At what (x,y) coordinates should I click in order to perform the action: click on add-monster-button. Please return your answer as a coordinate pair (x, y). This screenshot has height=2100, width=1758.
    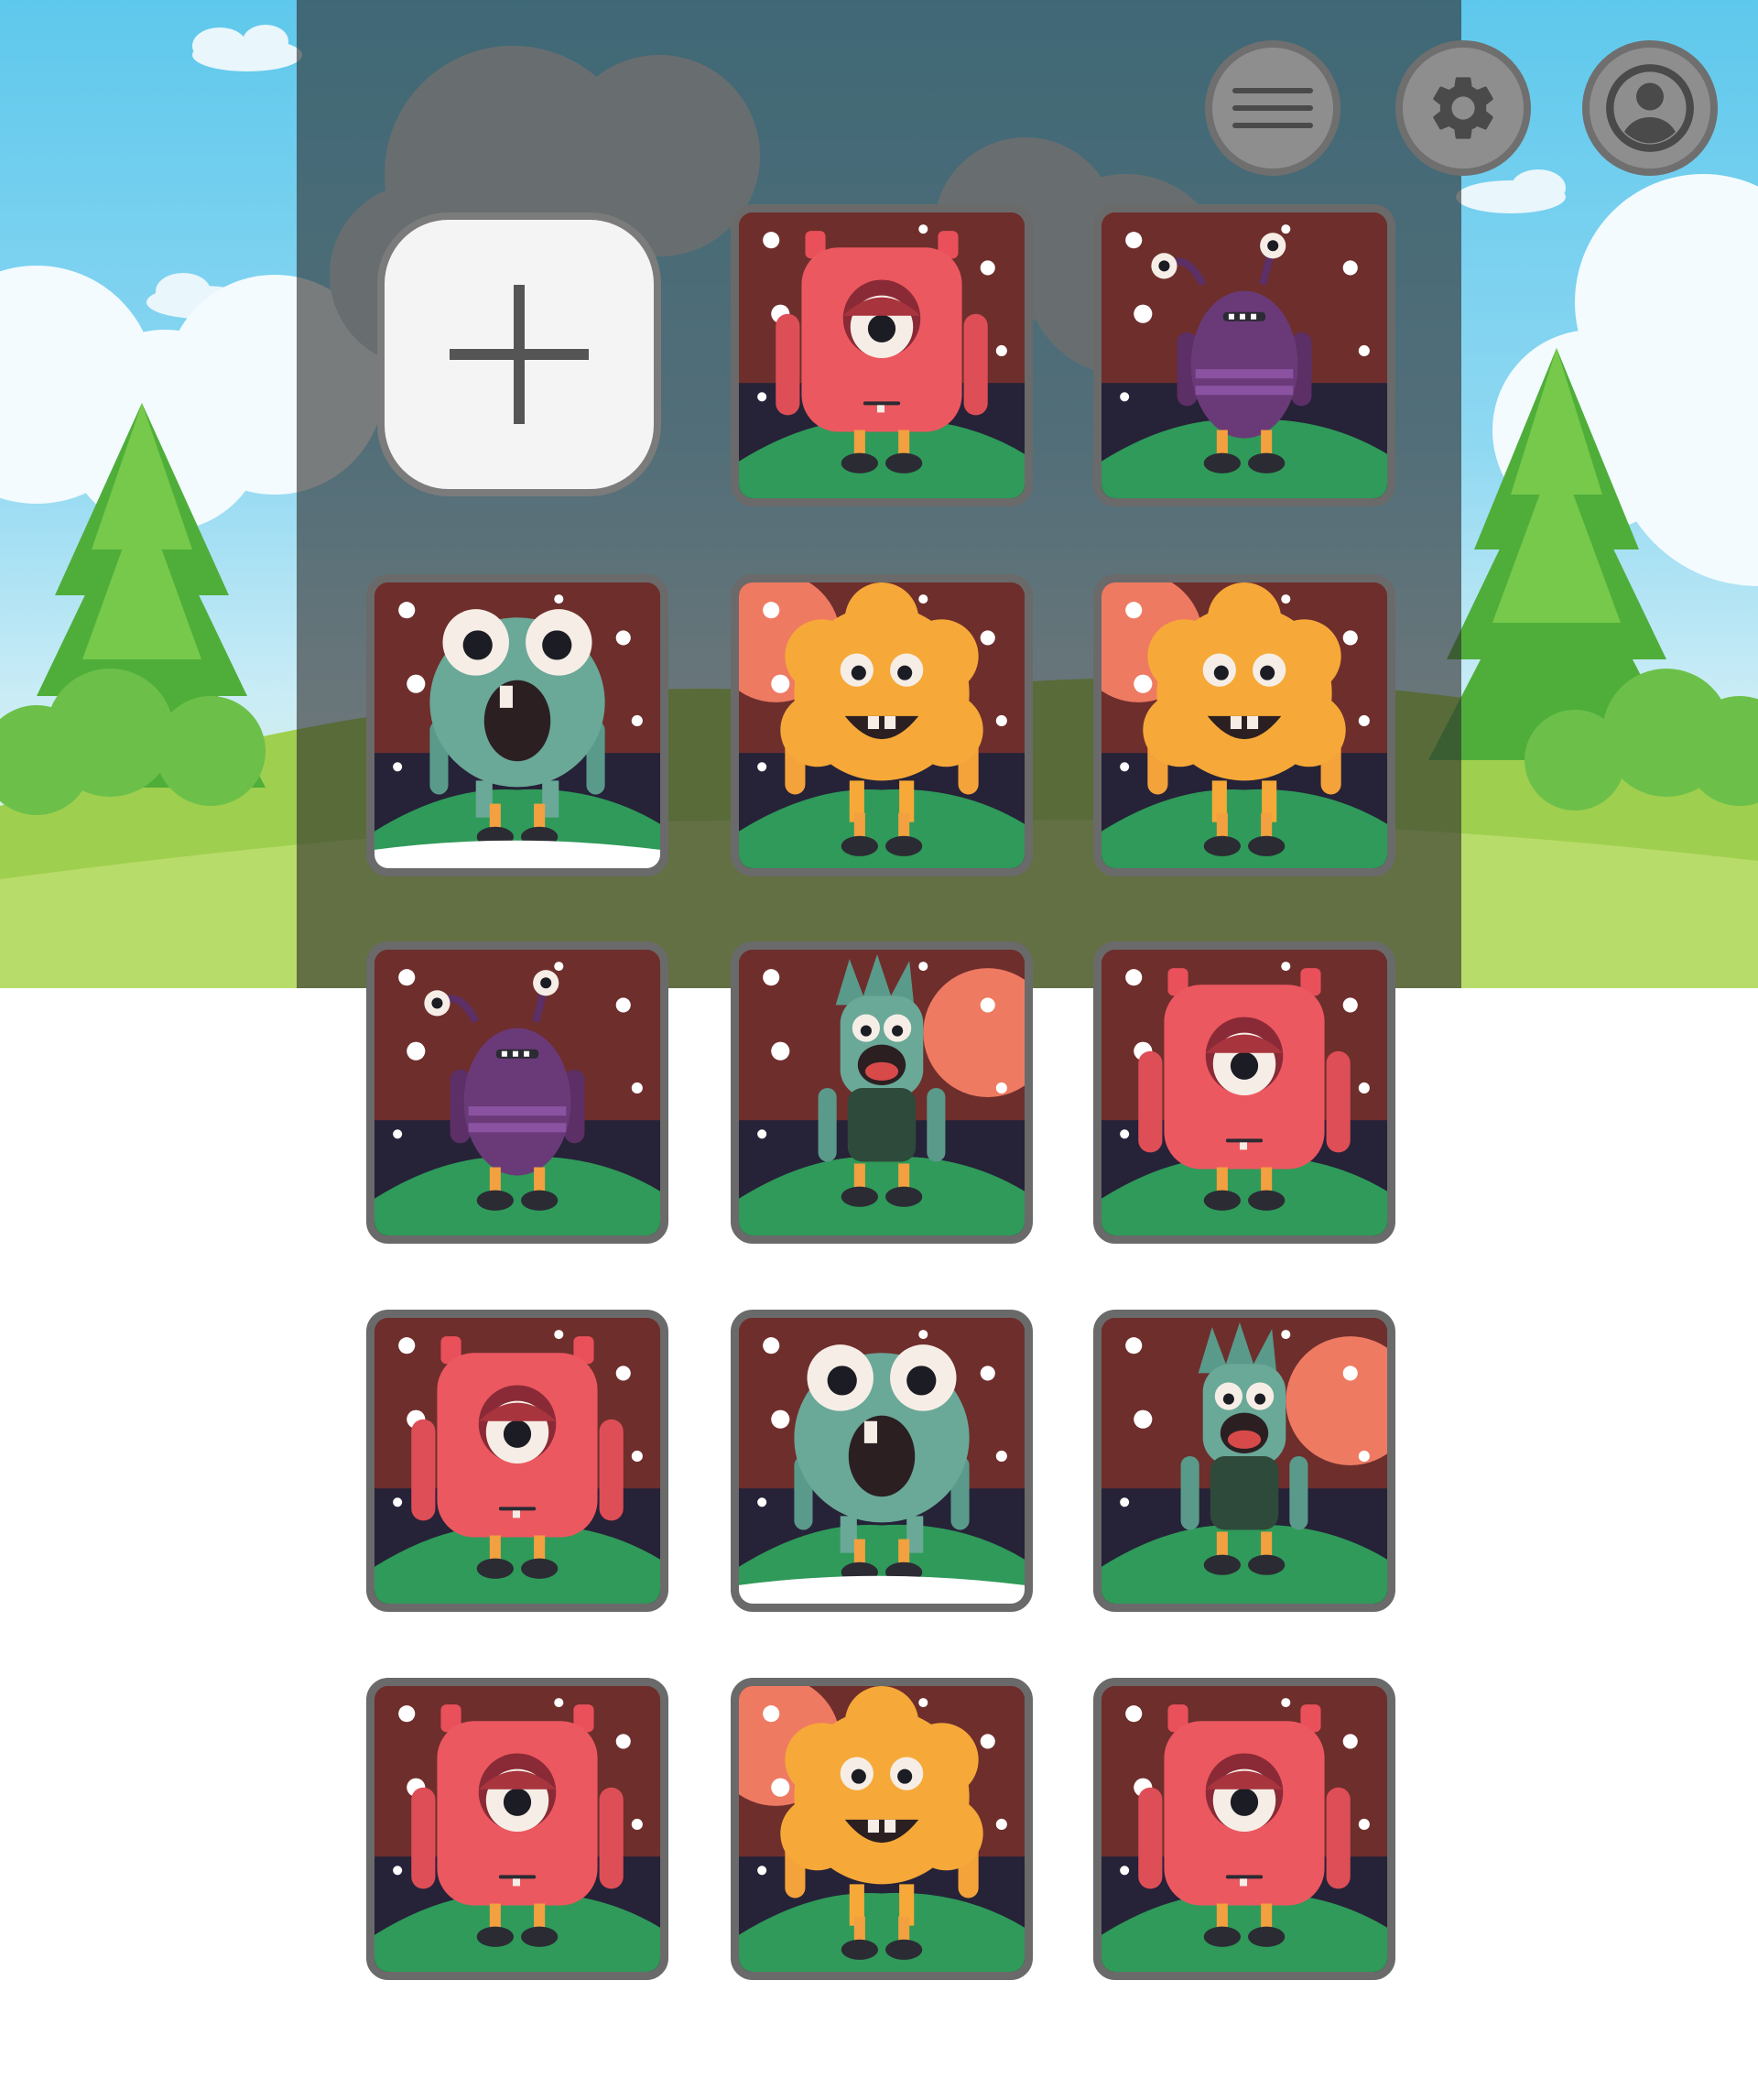
    Looking at the image, I should click on (519, 354).